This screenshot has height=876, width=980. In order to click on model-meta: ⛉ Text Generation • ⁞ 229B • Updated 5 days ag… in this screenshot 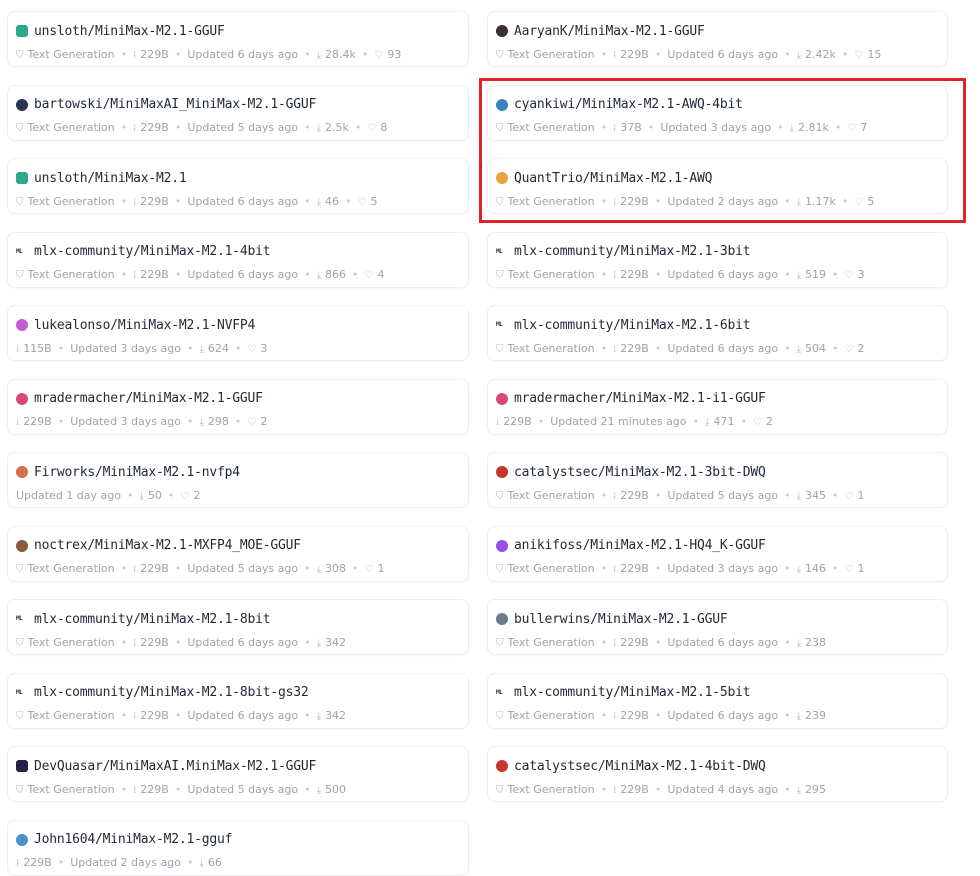, I will do `click(238, 789)`.